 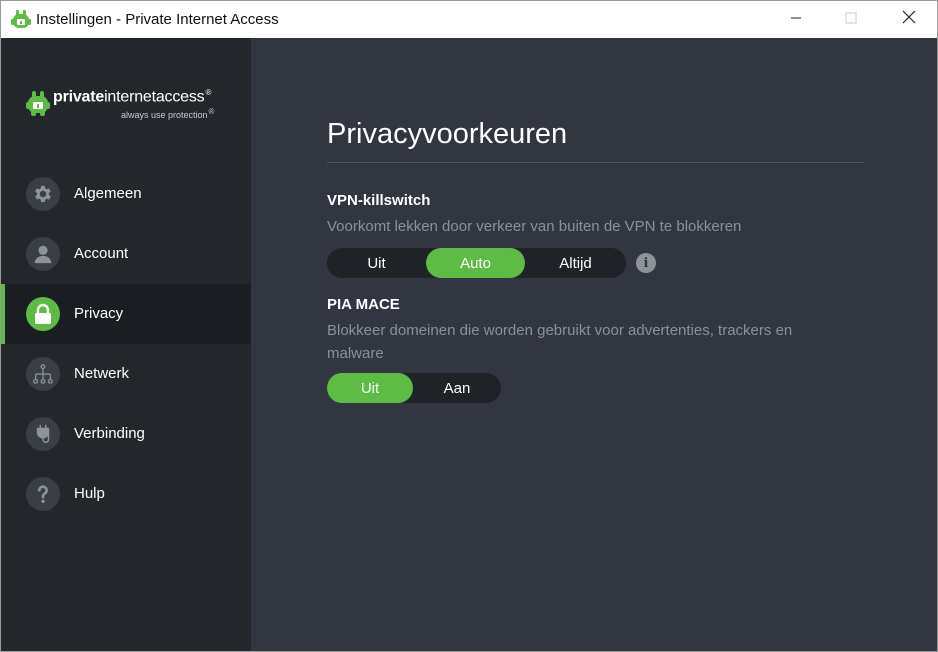 I want to click on killswitch-option-uit: Uit, so click(x=376, y=263).